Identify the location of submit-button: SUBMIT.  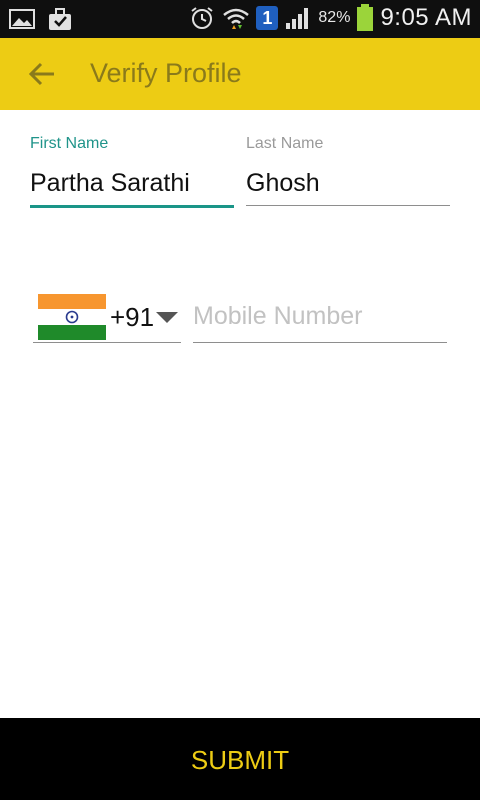
(240, 760).